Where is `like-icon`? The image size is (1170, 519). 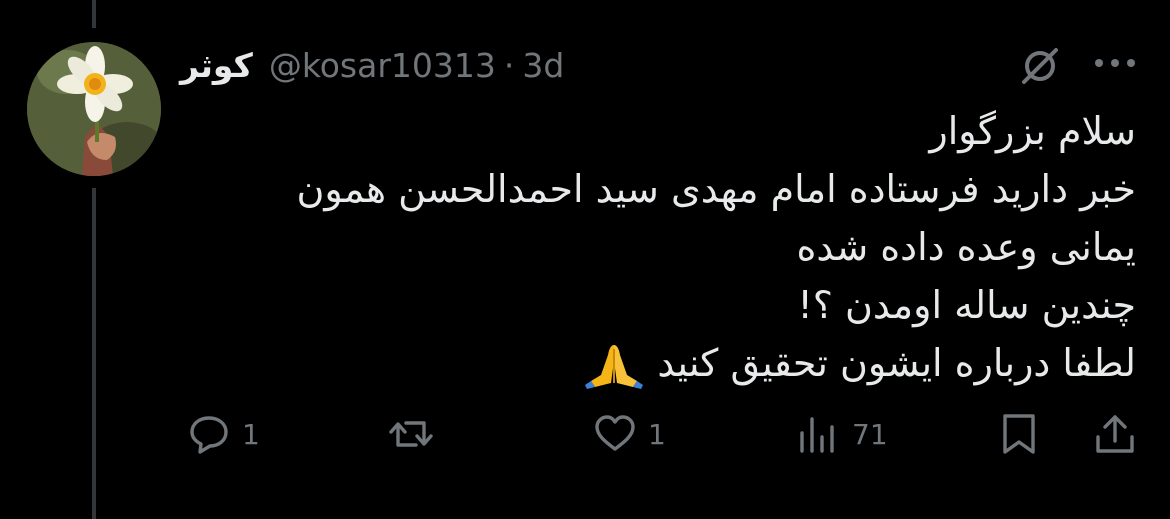
like-icon is located at coordinates (615, 433).